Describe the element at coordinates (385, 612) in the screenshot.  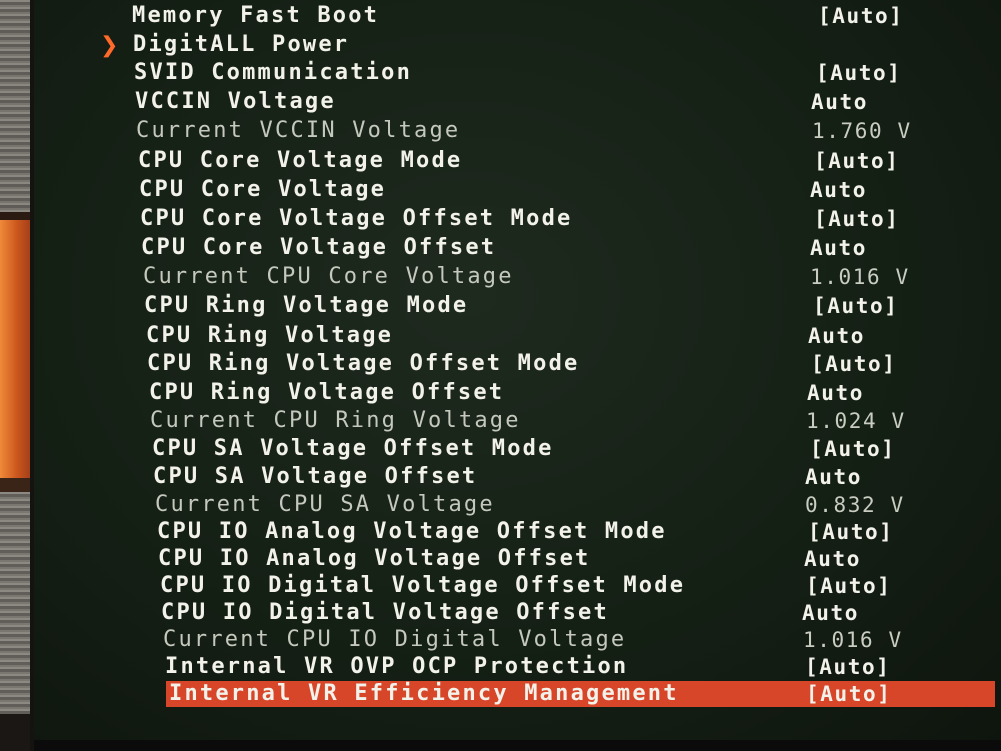
I see `setting-label: CPU IO Digital Voltage Offset` at that location.